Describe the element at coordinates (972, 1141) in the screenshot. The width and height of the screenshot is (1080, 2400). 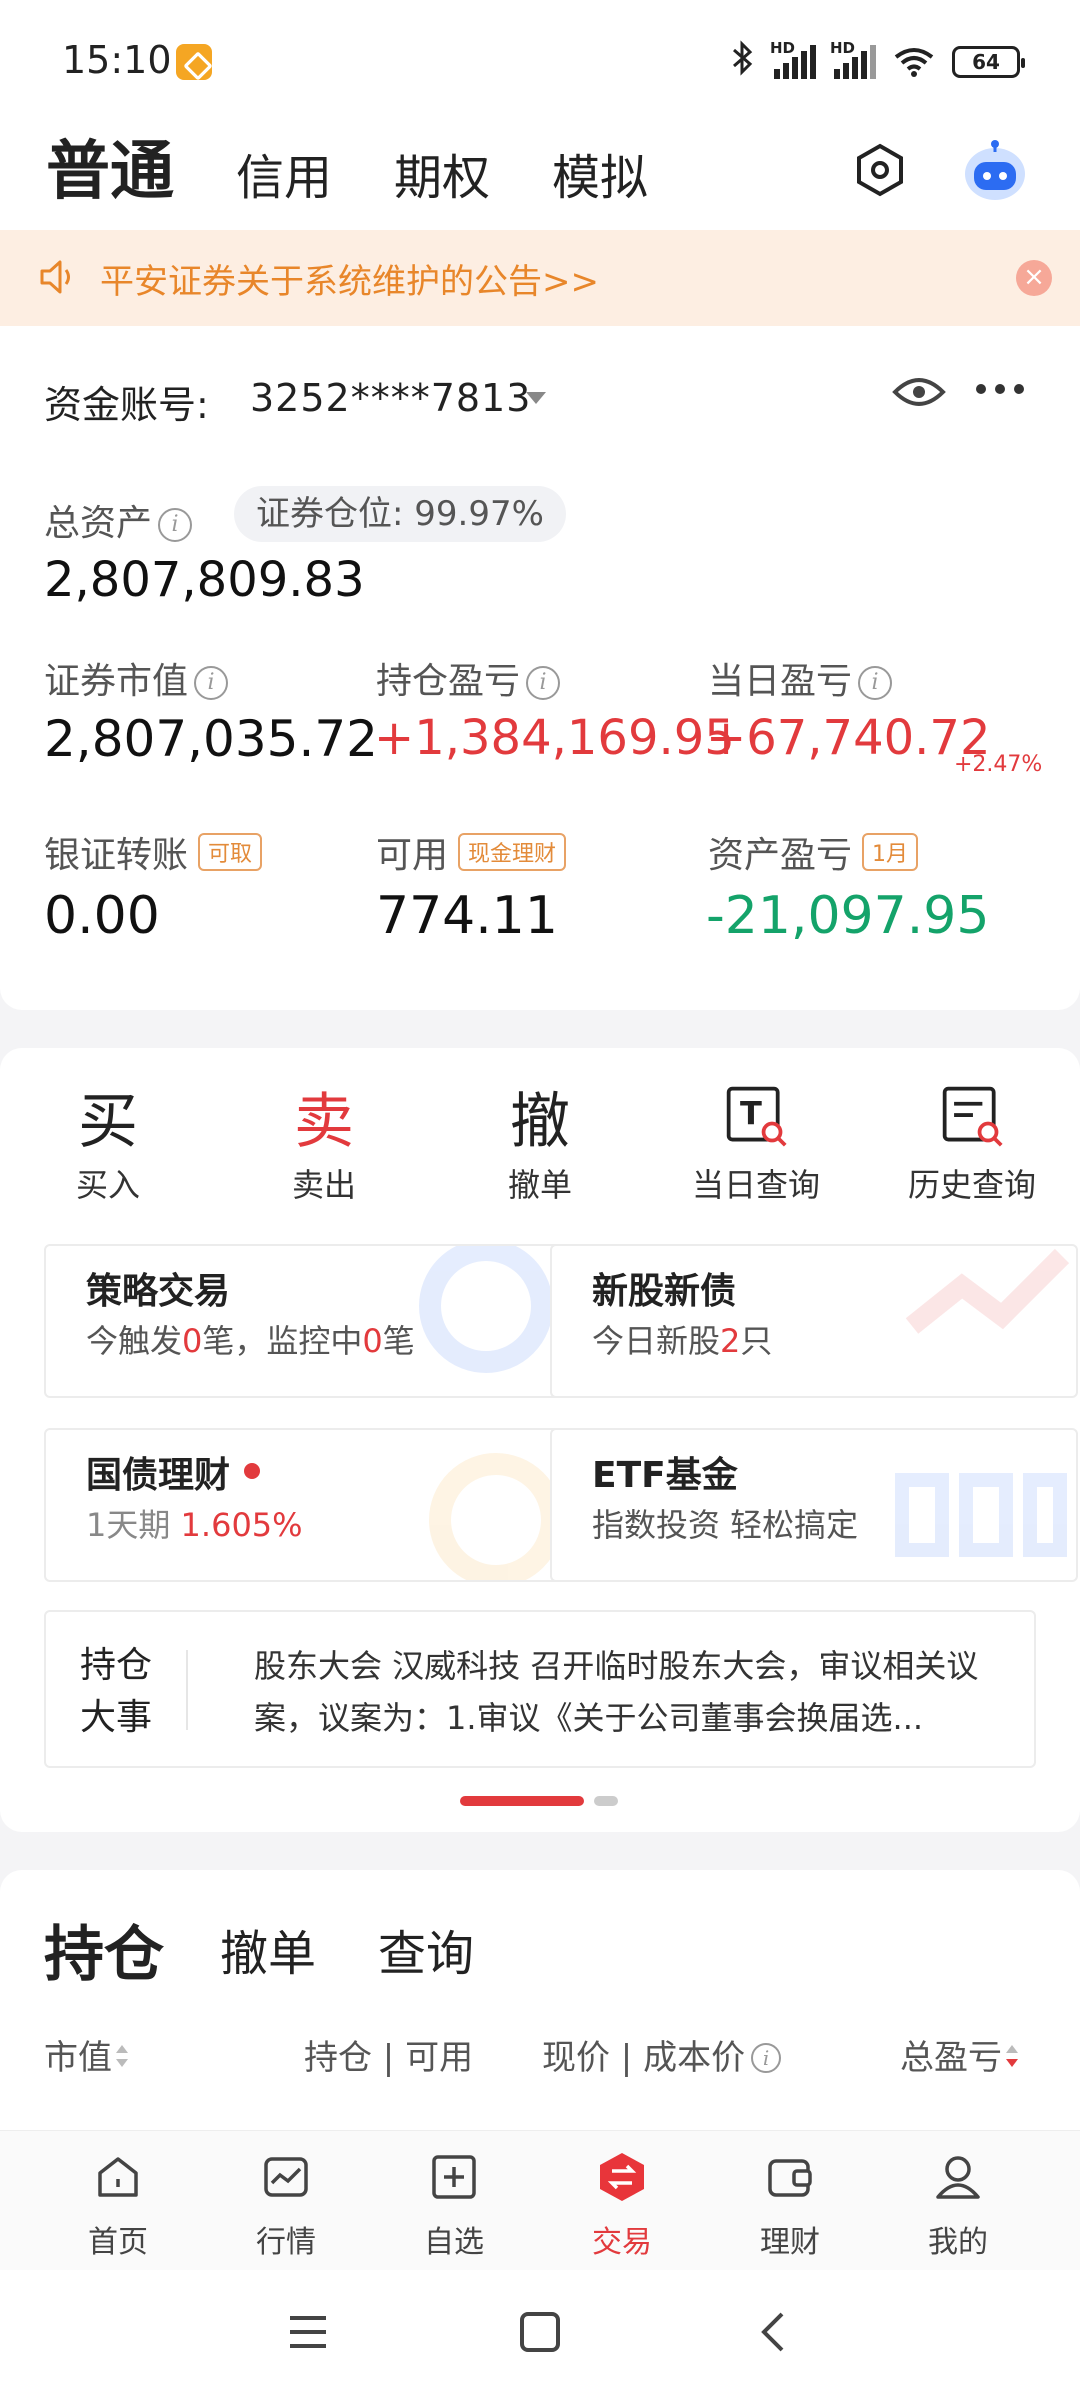
I see `history-query-button: 历史查询` at that location.